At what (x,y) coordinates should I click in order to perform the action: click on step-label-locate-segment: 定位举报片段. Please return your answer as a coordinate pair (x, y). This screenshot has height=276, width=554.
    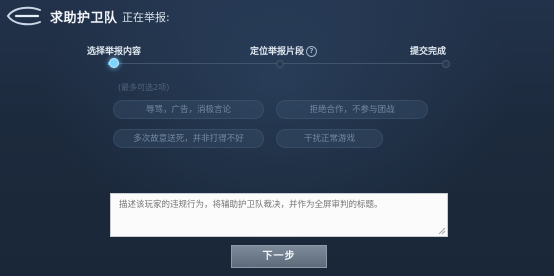
    Looking at the image, I should click on (277, 52).